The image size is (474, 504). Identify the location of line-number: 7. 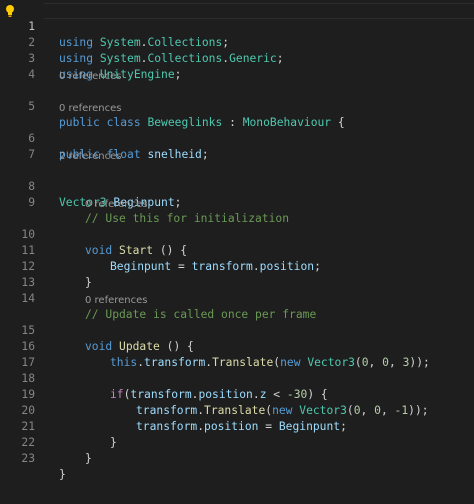
(31, 154).